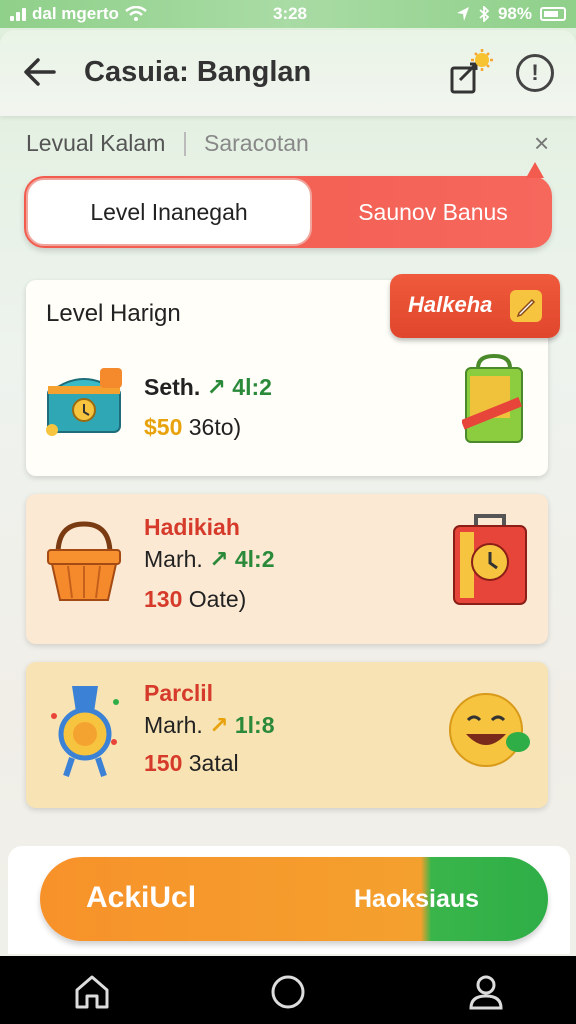  I want to click on close-icon: ×, so click(541, 143).